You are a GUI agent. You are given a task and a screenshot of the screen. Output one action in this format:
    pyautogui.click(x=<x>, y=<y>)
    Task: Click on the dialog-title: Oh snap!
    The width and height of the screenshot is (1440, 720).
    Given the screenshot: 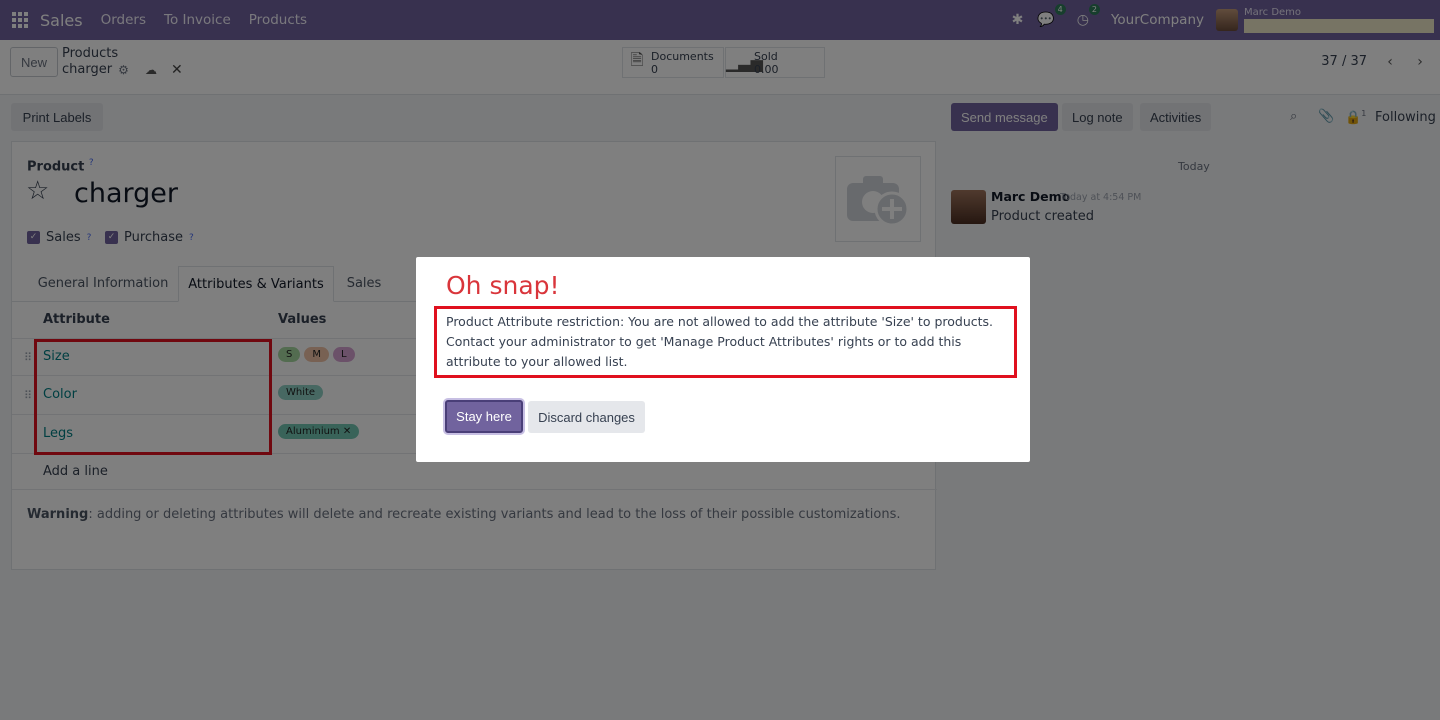 What is the action you would take?
    pyautogui.click(x=503, y=285)
    